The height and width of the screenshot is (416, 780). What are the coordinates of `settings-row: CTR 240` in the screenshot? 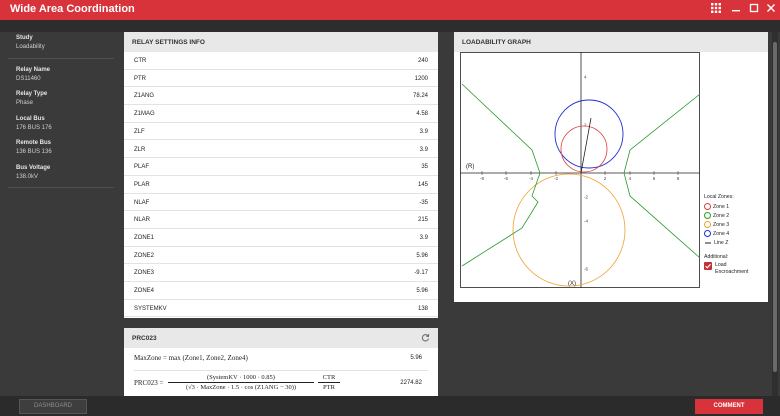 It's located at (281, 61).